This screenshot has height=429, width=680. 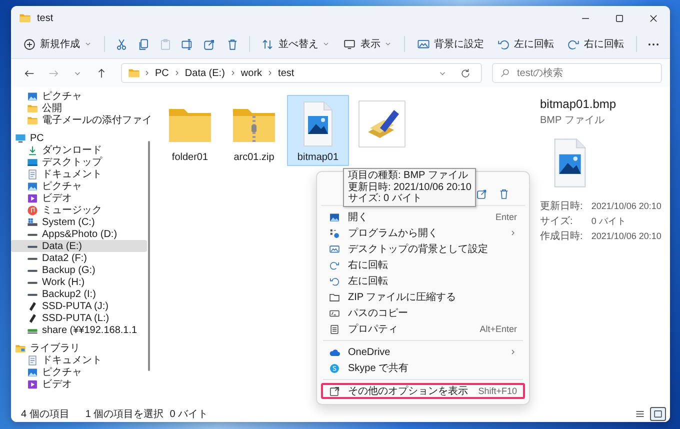 I want to click on property-label: 更新日時:, so click(x=562, y=206).